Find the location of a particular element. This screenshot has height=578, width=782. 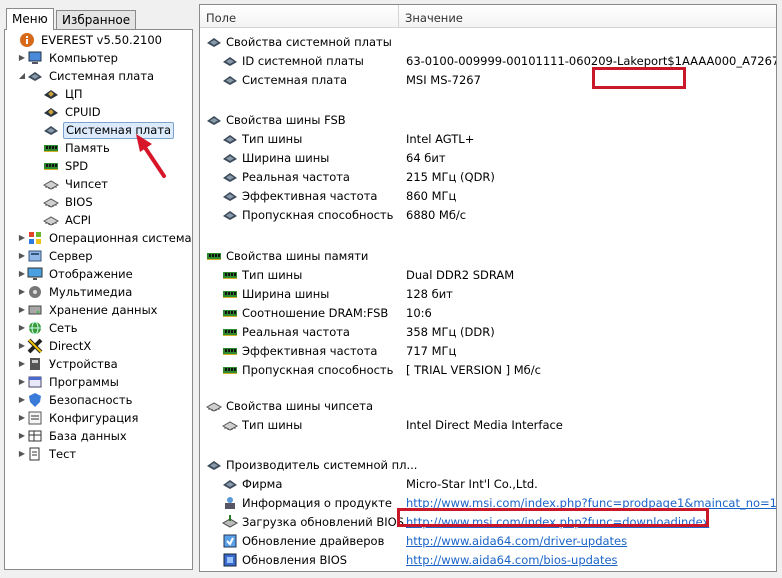

tree-item: Чипсет is located at coordinates (71, 184).